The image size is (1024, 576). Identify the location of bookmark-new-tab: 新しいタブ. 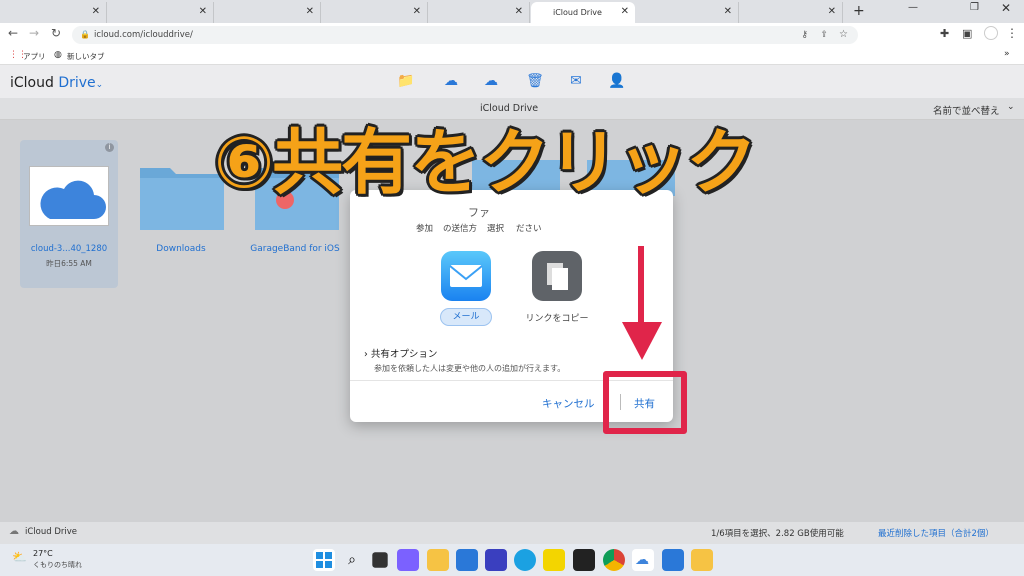
(86, 56).